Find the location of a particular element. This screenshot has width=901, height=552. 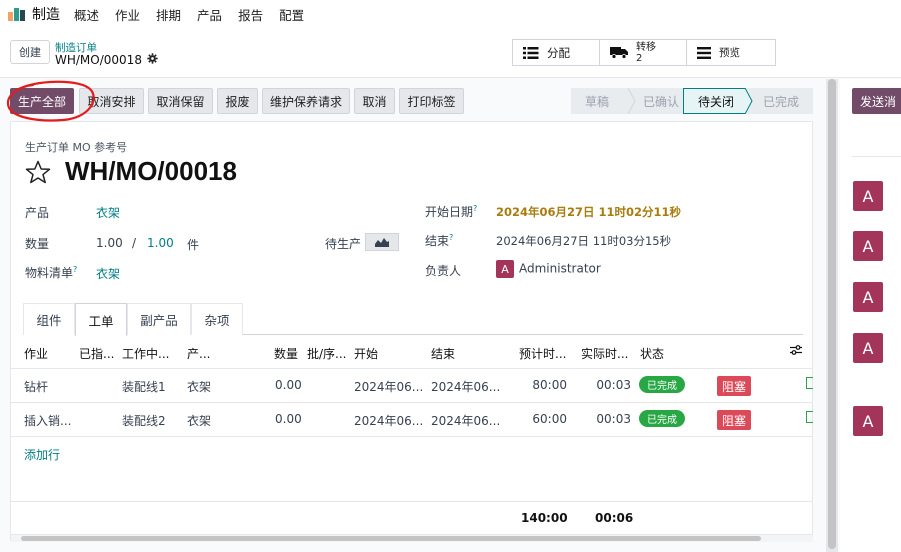

col-status: 状态 is located at coordinates (652, 353).